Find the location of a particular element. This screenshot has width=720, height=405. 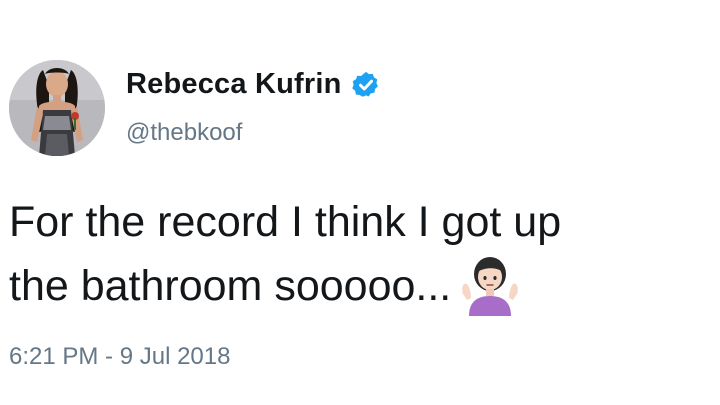

avatar is located at coordinates (57, 108).